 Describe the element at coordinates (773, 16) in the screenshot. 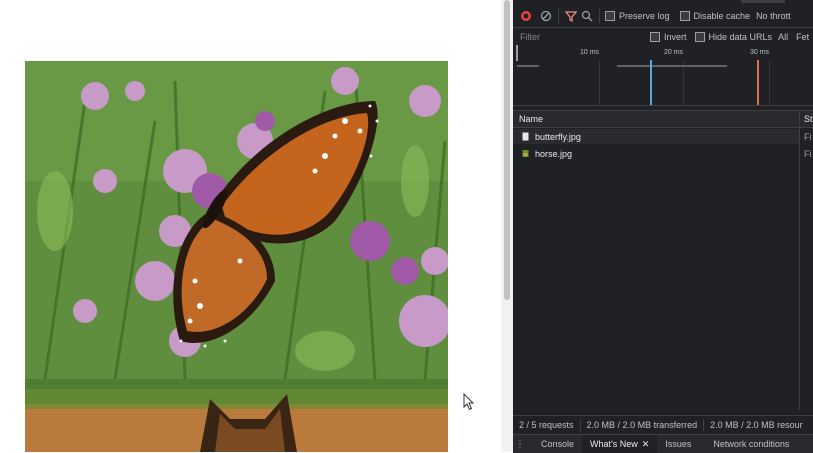

I see `throttling-select: No thrott` at that location.